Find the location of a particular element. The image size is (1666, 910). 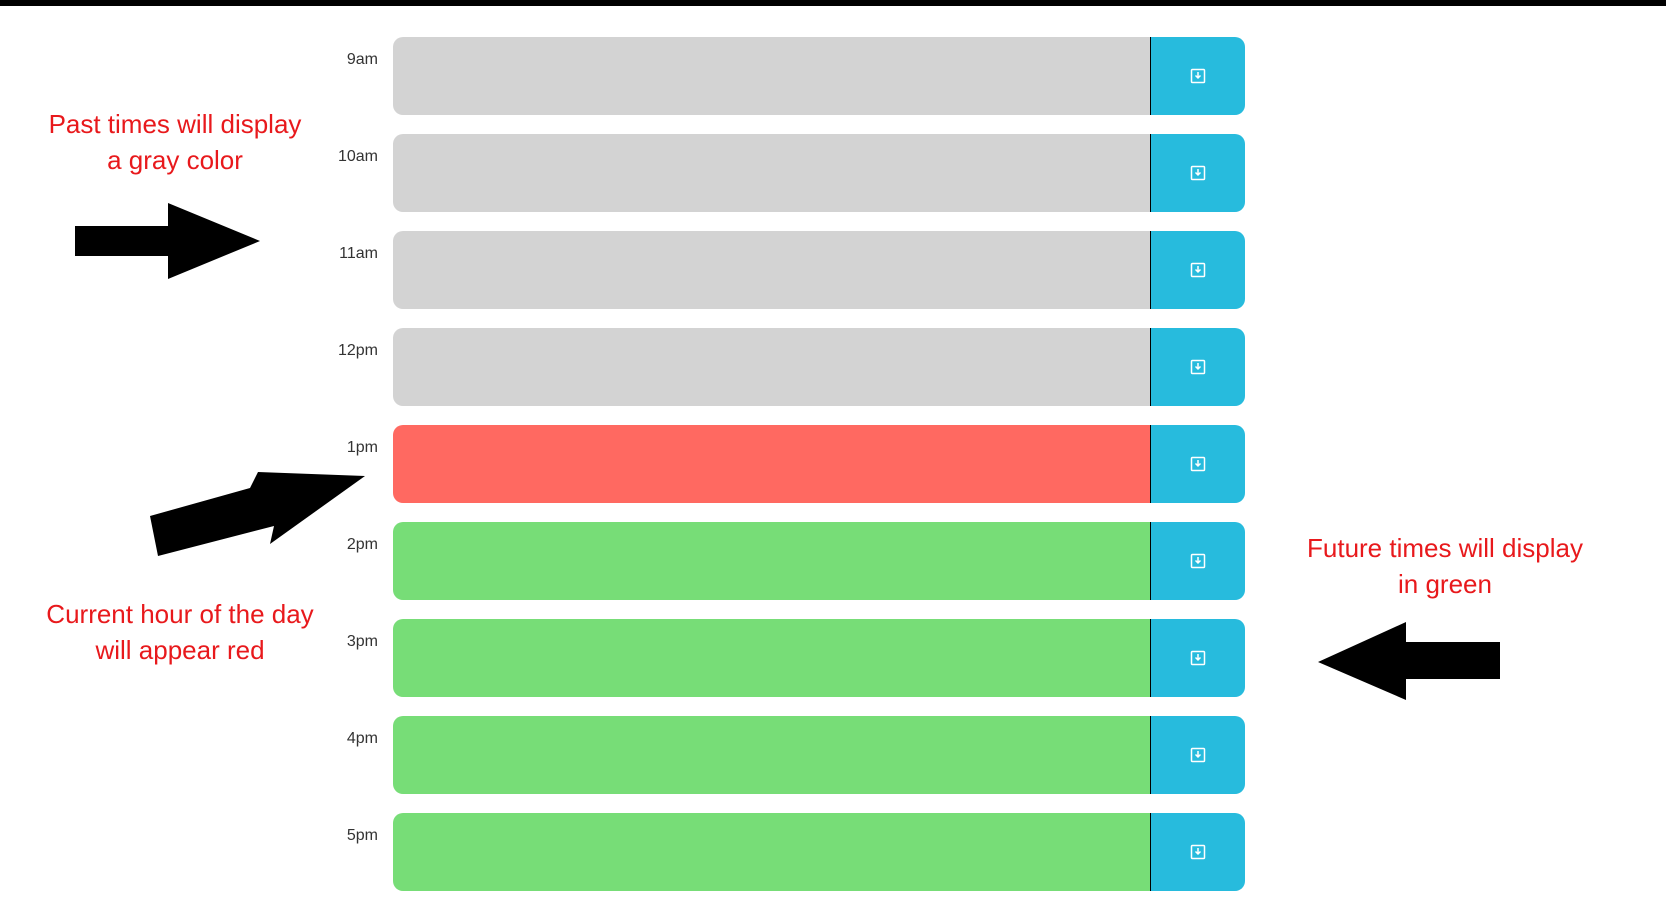

hour-label: 12pm is located at coordinates (357, 350).